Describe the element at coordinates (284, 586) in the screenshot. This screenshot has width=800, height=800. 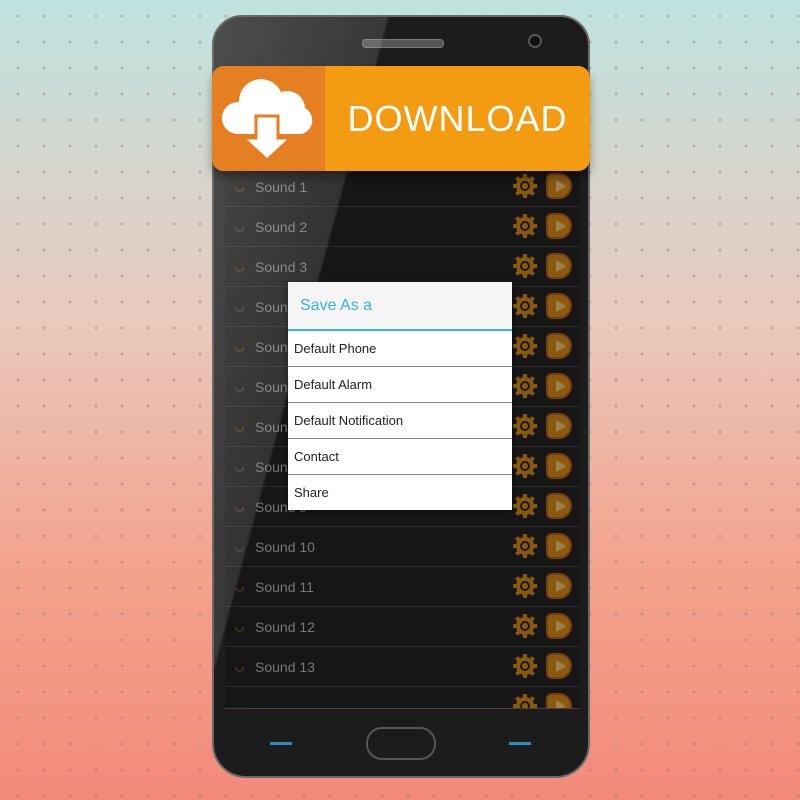
I see `sound-label: Sound 11` at that location.